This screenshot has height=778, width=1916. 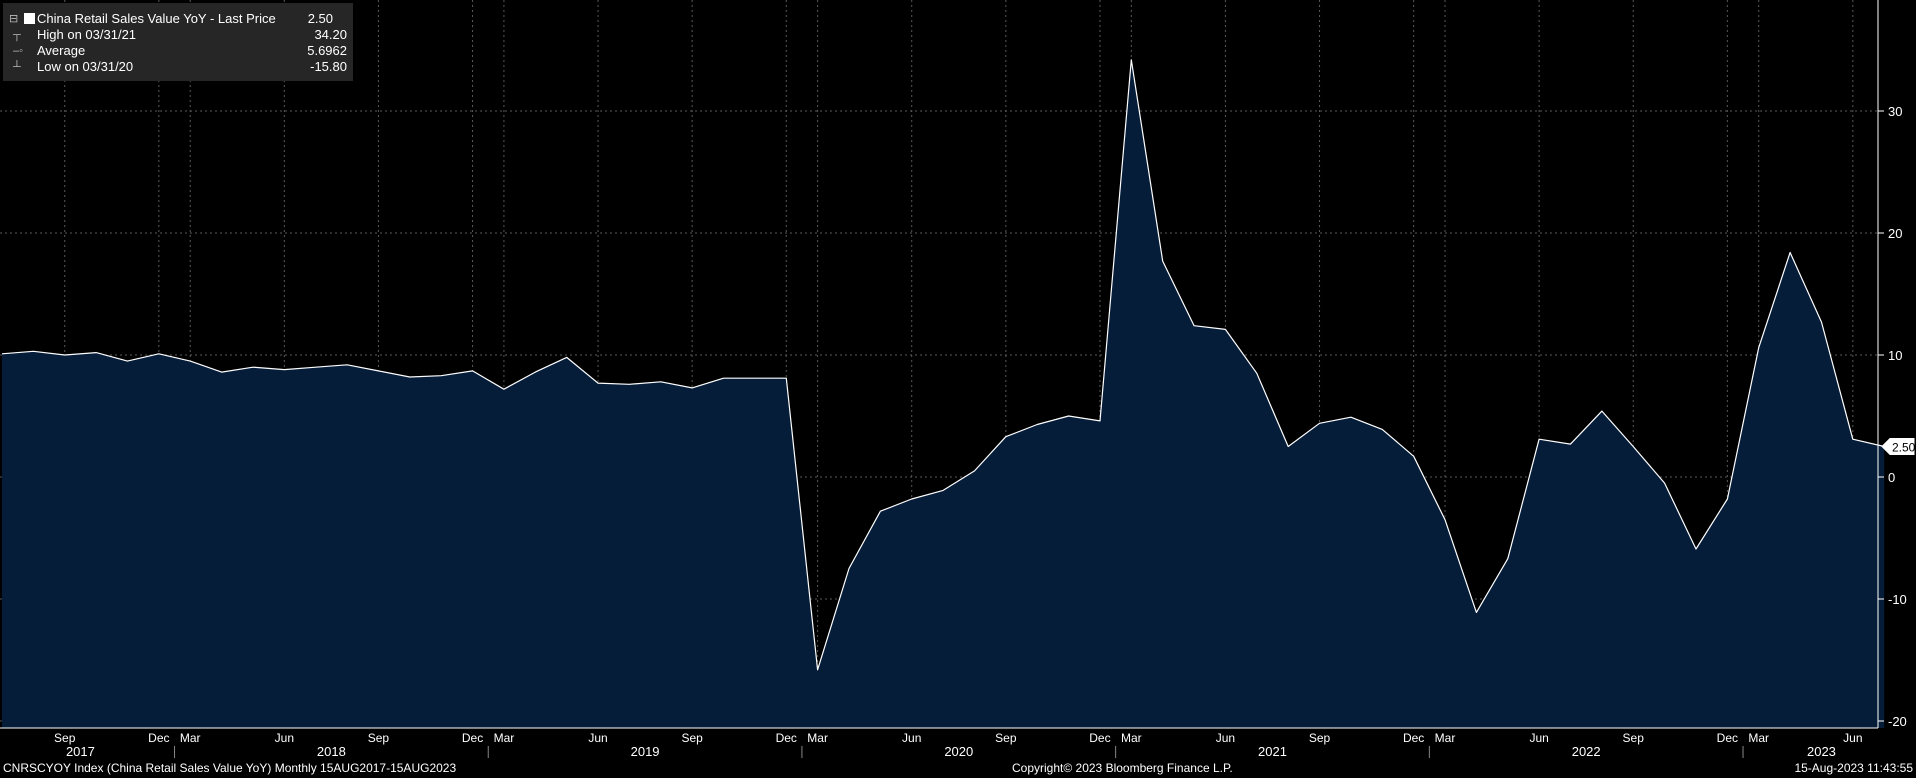 What do you see at coordinates (328, 66) in the screenshot?
I see `legend-low-value: -15.80` at bounding box center [328, 66].